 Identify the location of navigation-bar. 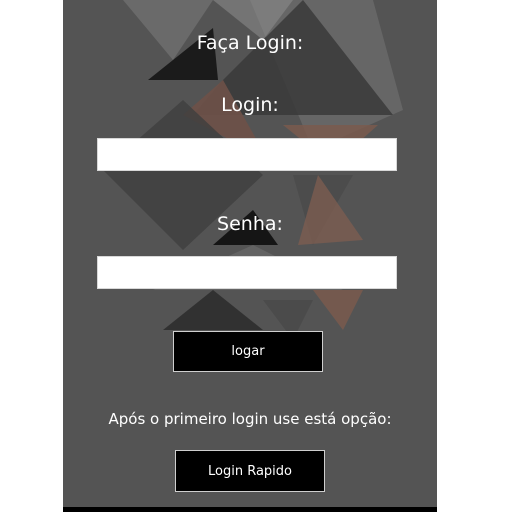
(250, 509).